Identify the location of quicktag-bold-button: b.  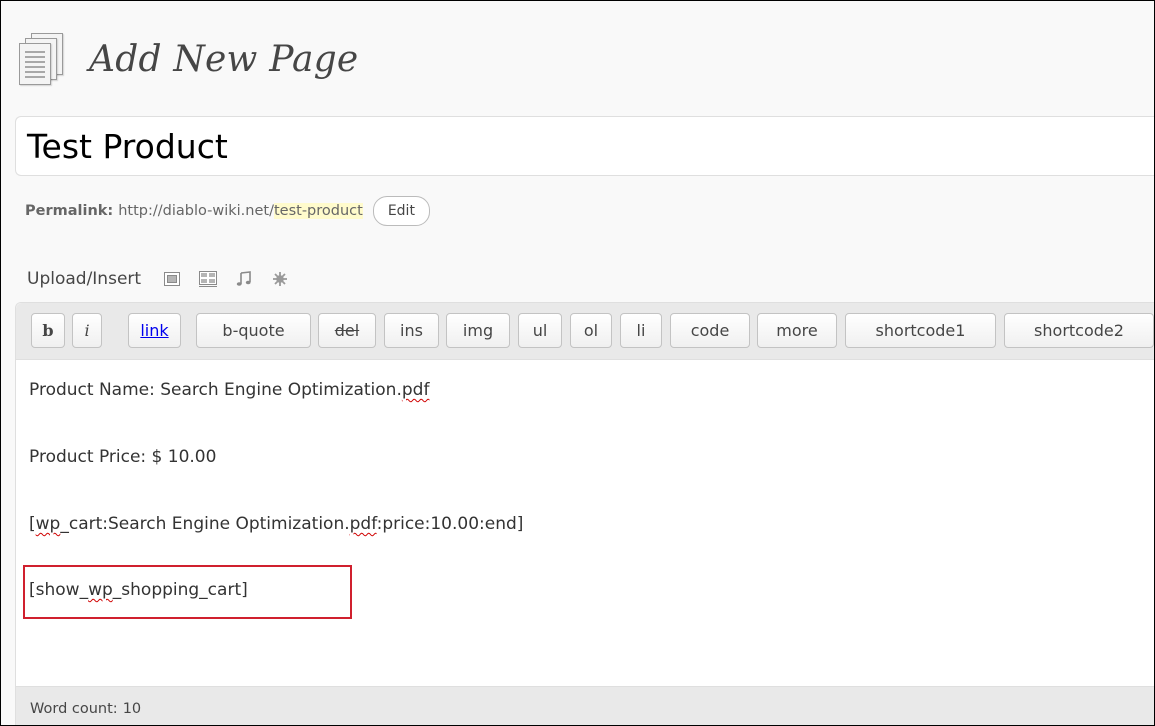
(48, 330).